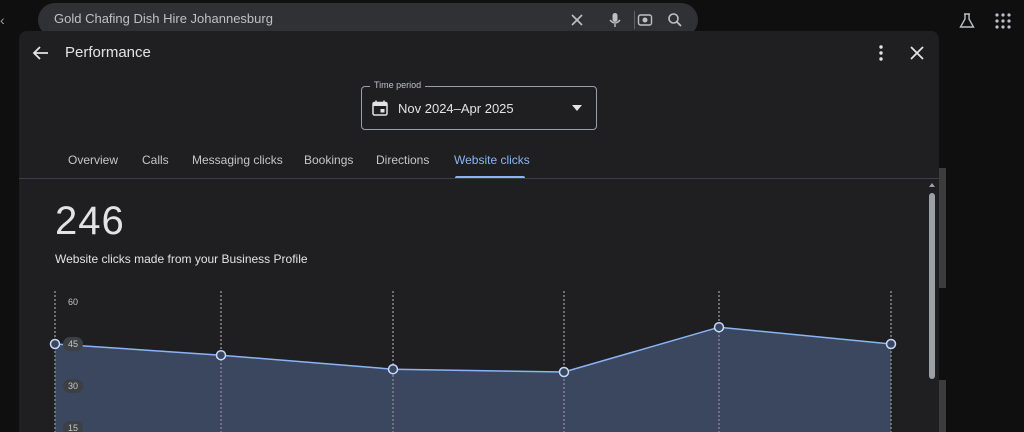 The height and width of the screenshot is (432, 1024). Describe the element at coordinates (90, 221) in the screenshot. I see `metric-value: 246` at that location.